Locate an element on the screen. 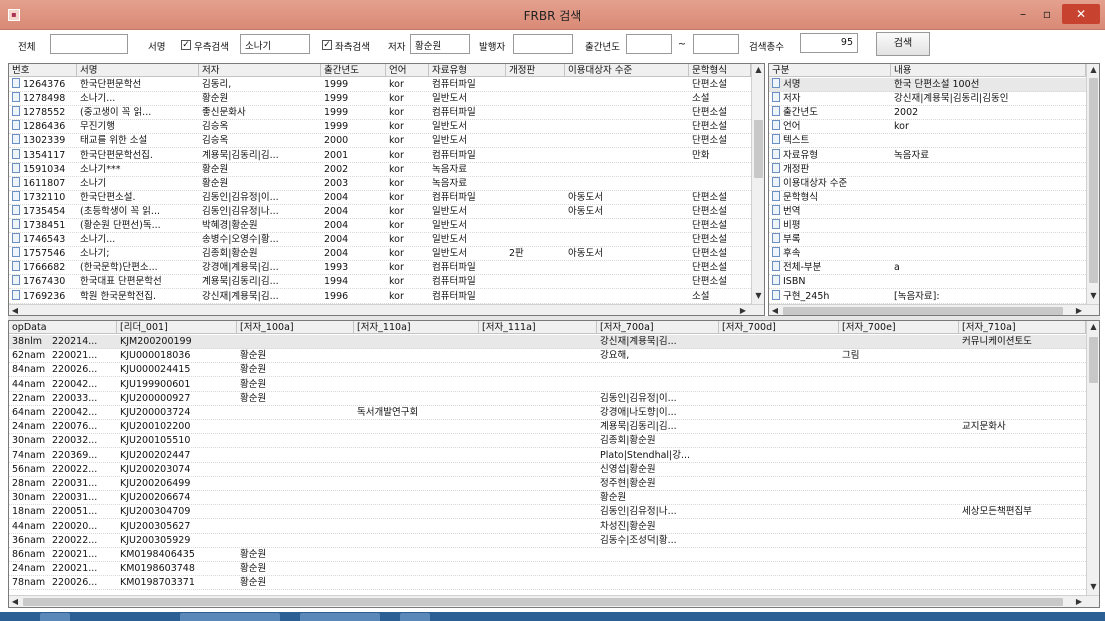 The image size is (1105, 621). table-row: 언어 kor is located at coordinates (927, 127).